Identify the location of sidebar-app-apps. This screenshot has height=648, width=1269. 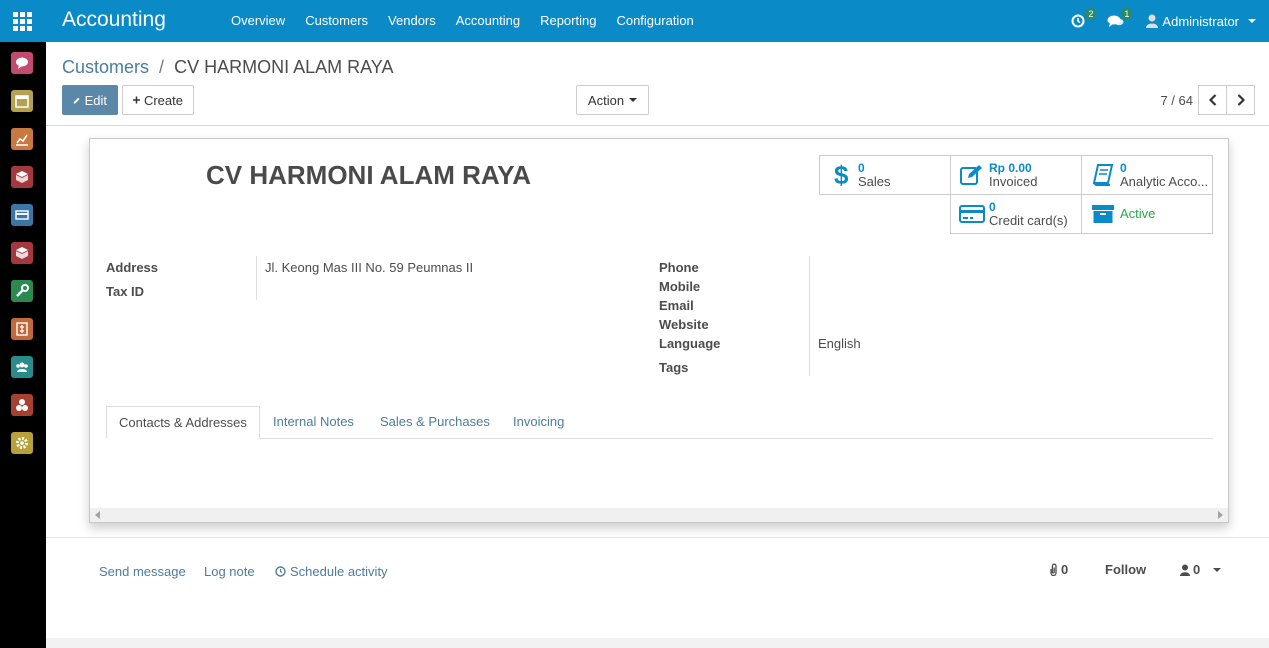
(22, 405).